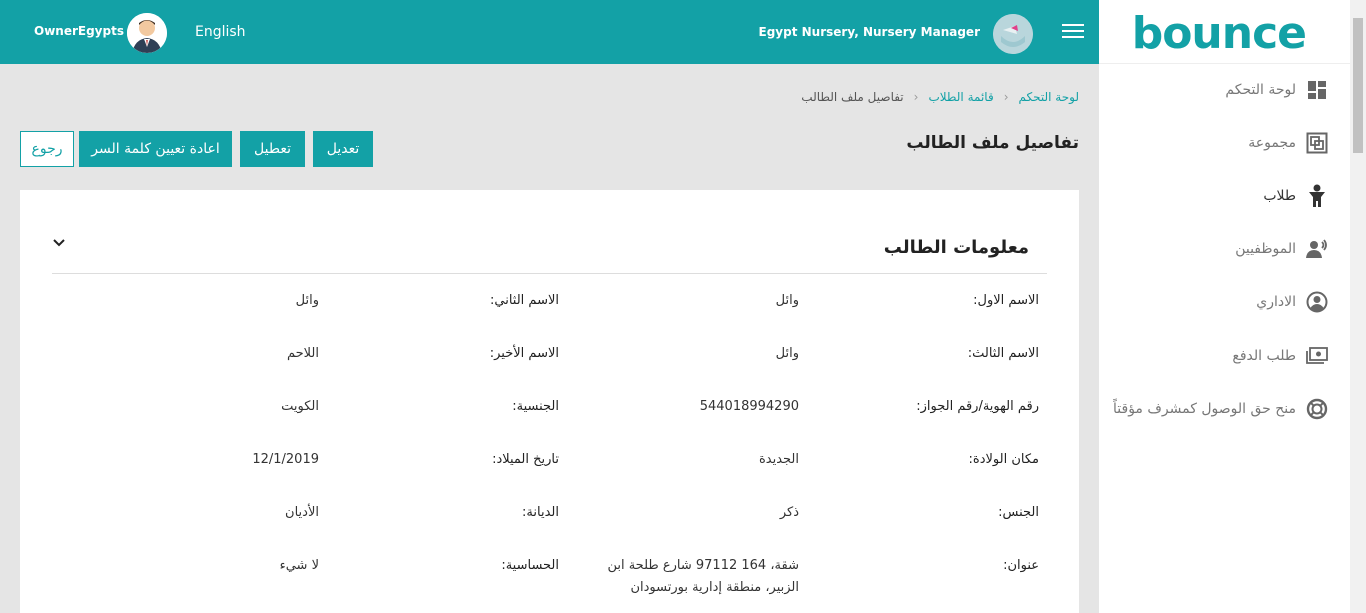 The height and width of the screenshot is (613, 1366). What do you see at coordinates (300, 406) in the screenshot?
I see `field-value: الكويت` at bounding box center [300, 406].